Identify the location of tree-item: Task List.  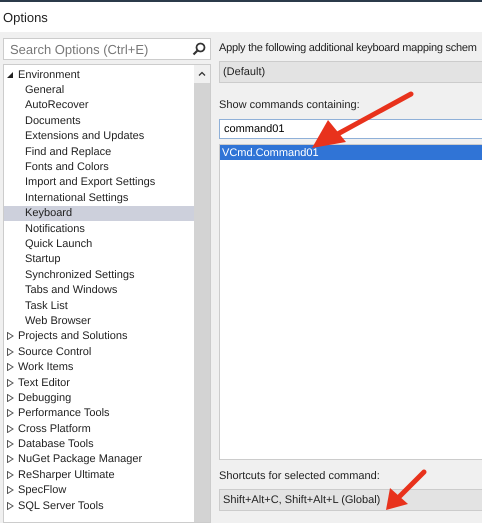
(46, 306).